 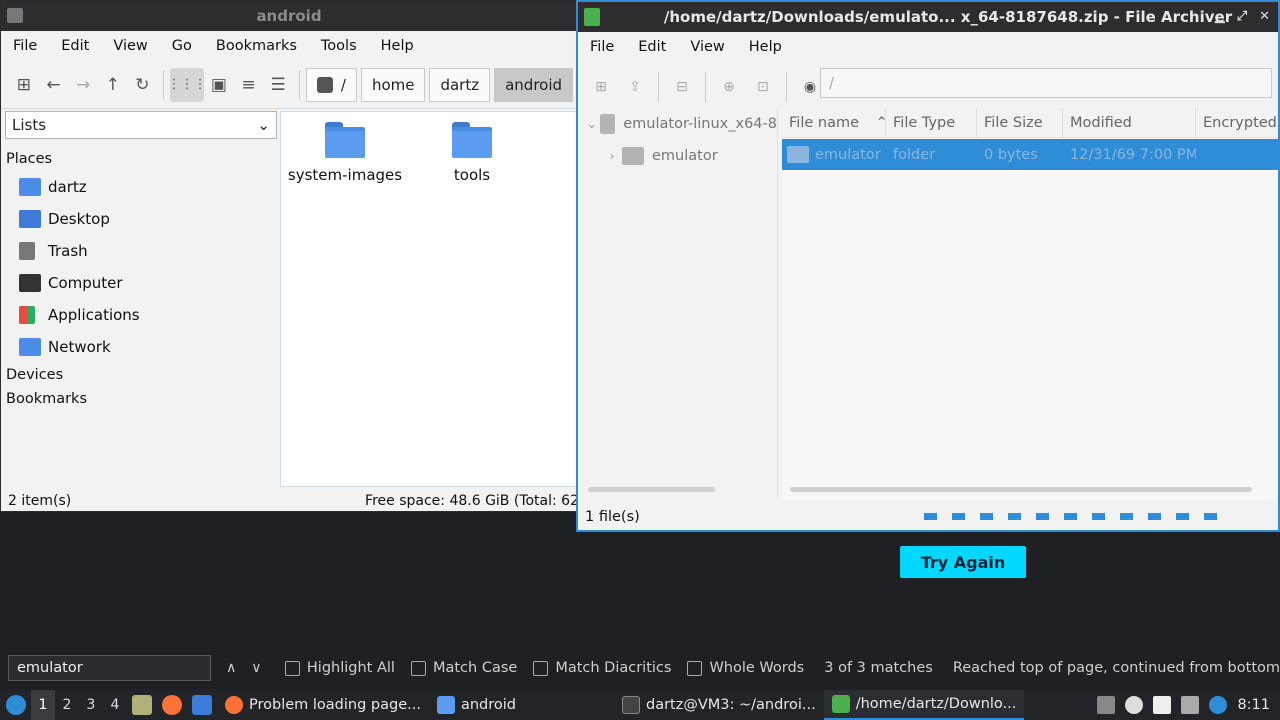 I want to click on reload-icon: ↻, so click(x=143, y=85).